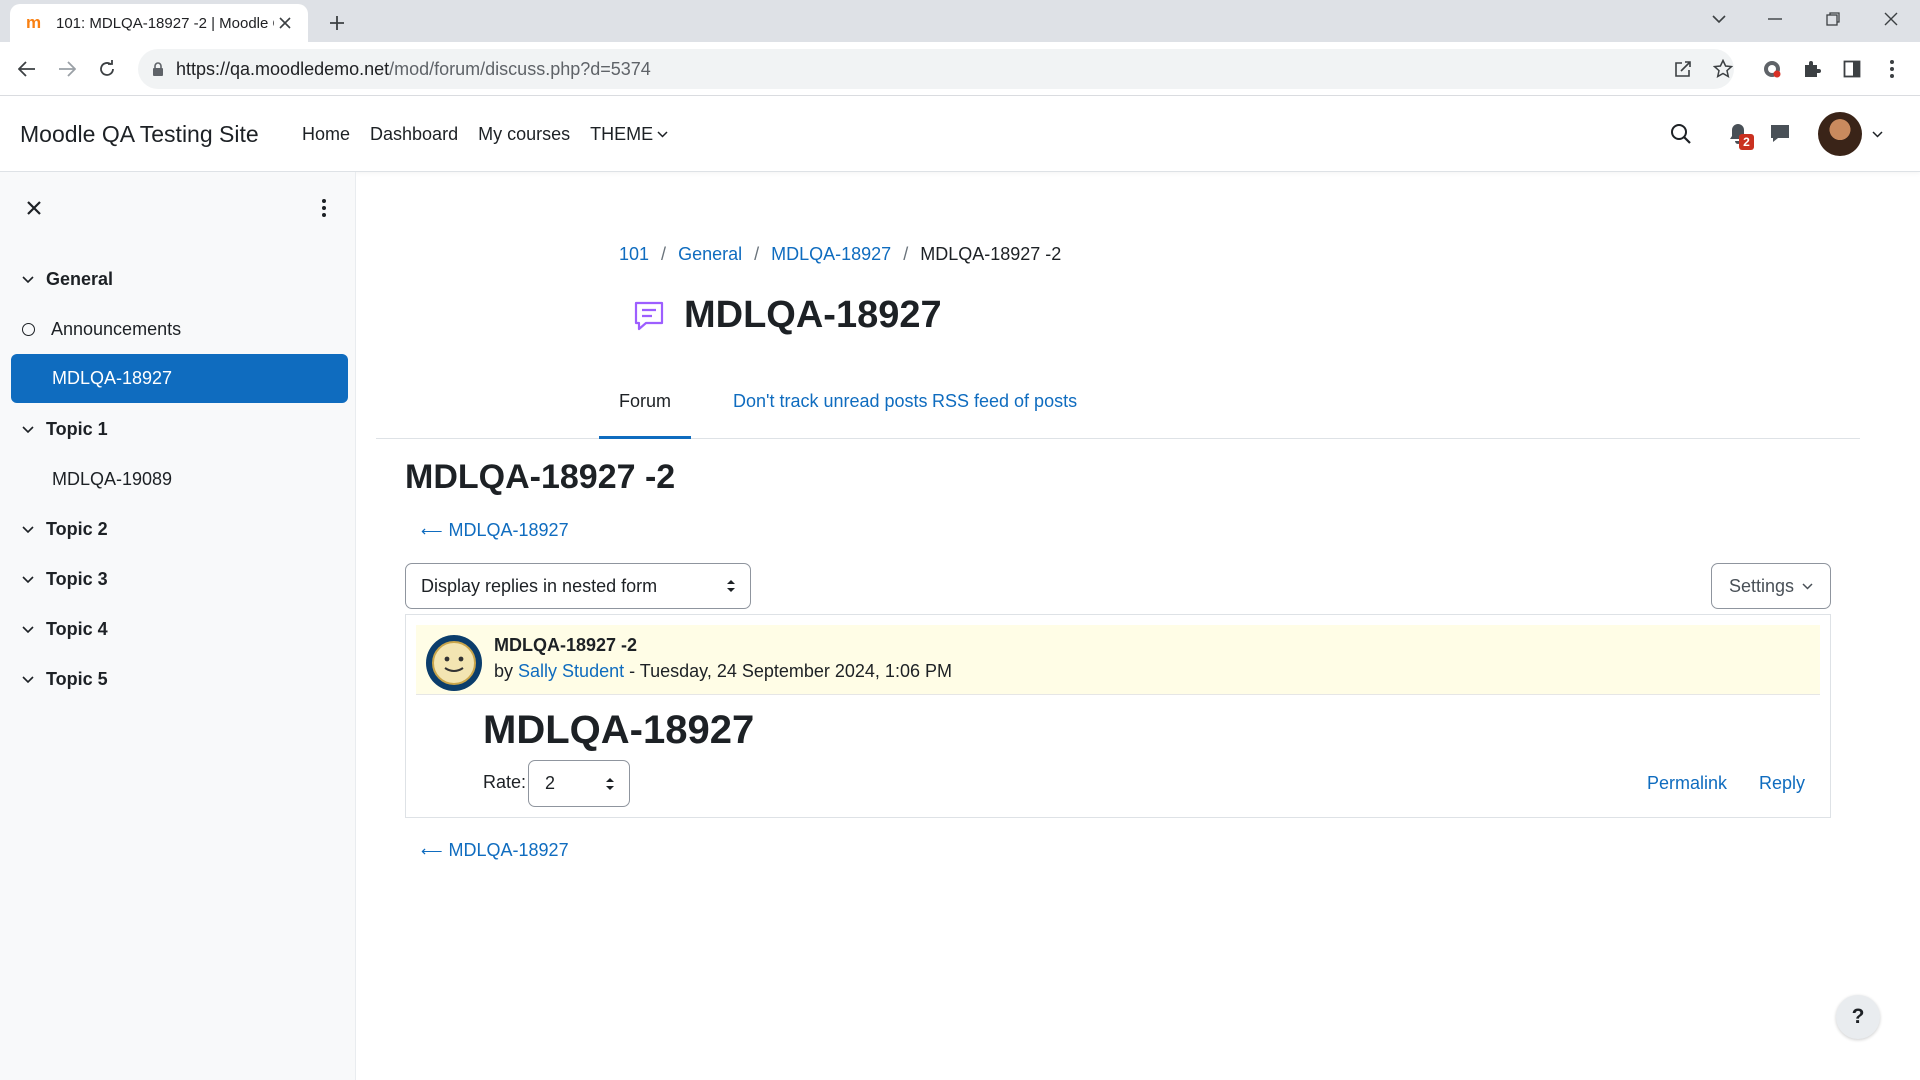 Image resolution: width=1920 pixels, height=1080 pixels. Describe the element at coordinates (1891, 19) in the screenshot. I see `window-close-icon` at that location.